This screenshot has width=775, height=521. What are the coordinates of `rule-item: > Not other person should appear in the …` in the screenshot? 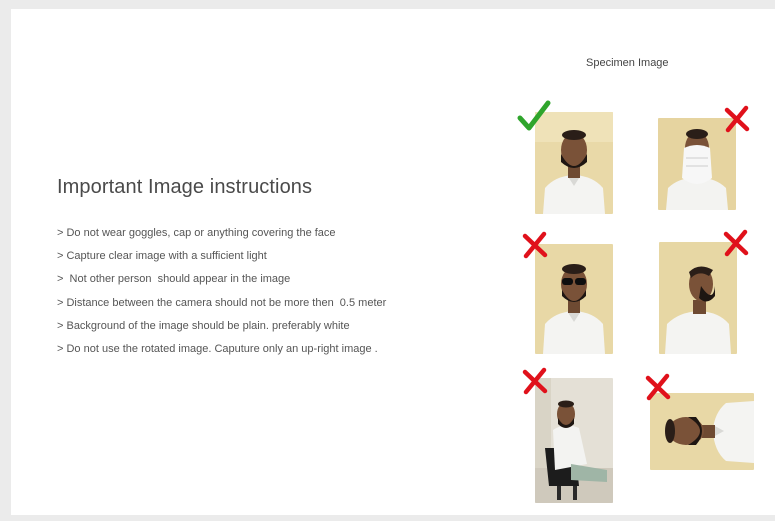 It's located at (174, 279).